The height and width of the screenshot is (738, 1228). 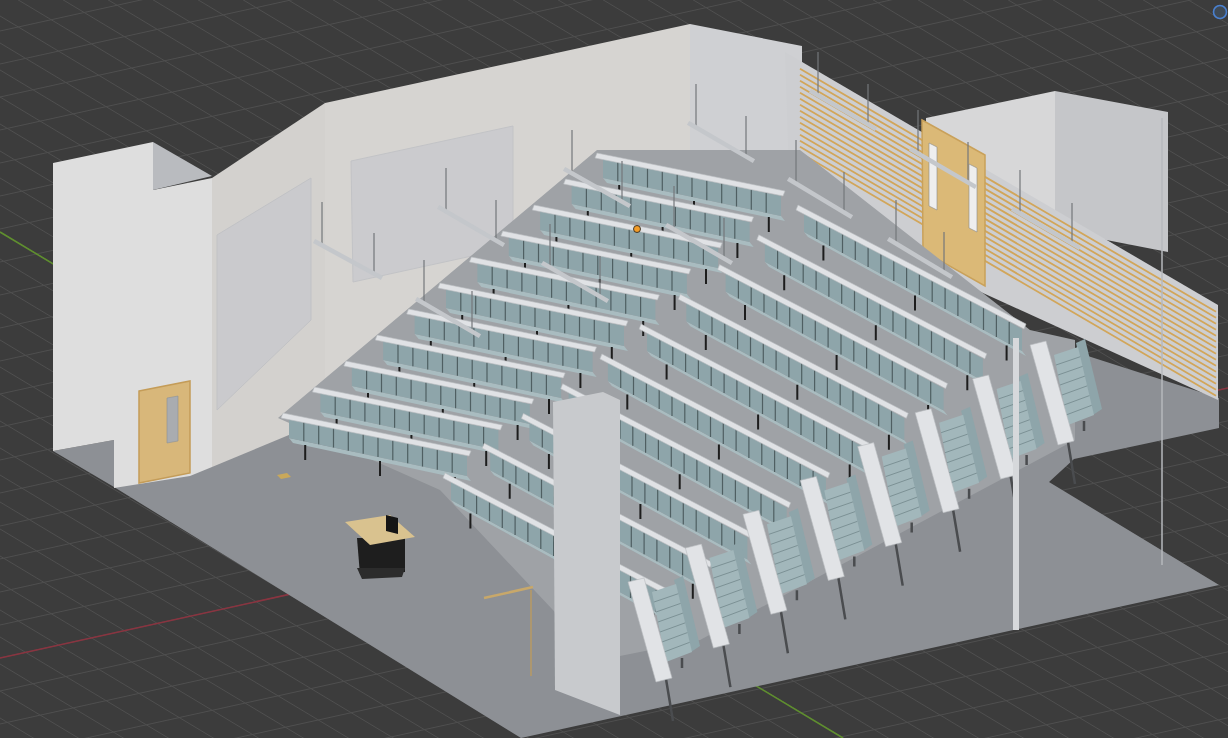 What do you see at coordinates (284, 476) in the screenshot?
I see `floor-marker` at bounding box center [284, 476].